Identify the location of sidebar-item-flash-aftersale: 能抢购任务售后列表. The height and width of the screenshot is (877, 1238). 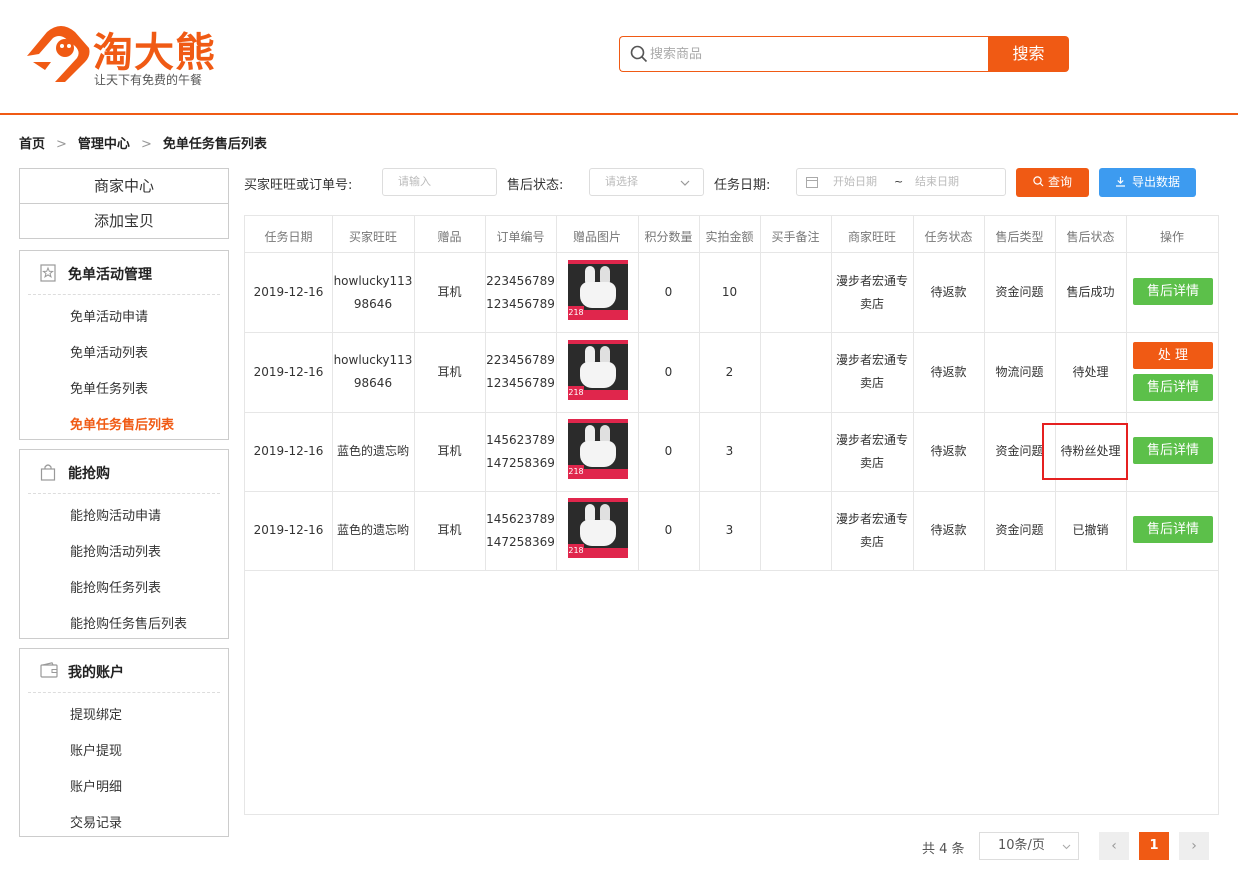
(128, 622).